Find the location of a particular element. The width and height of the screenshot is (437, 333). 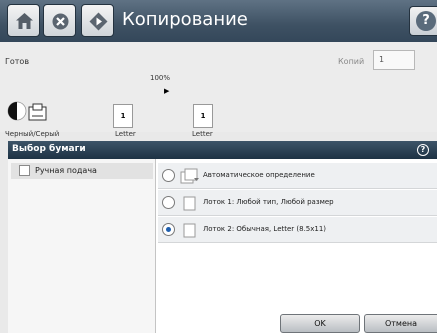

manual-feed-checkbox is located at coordinates (24, 170).